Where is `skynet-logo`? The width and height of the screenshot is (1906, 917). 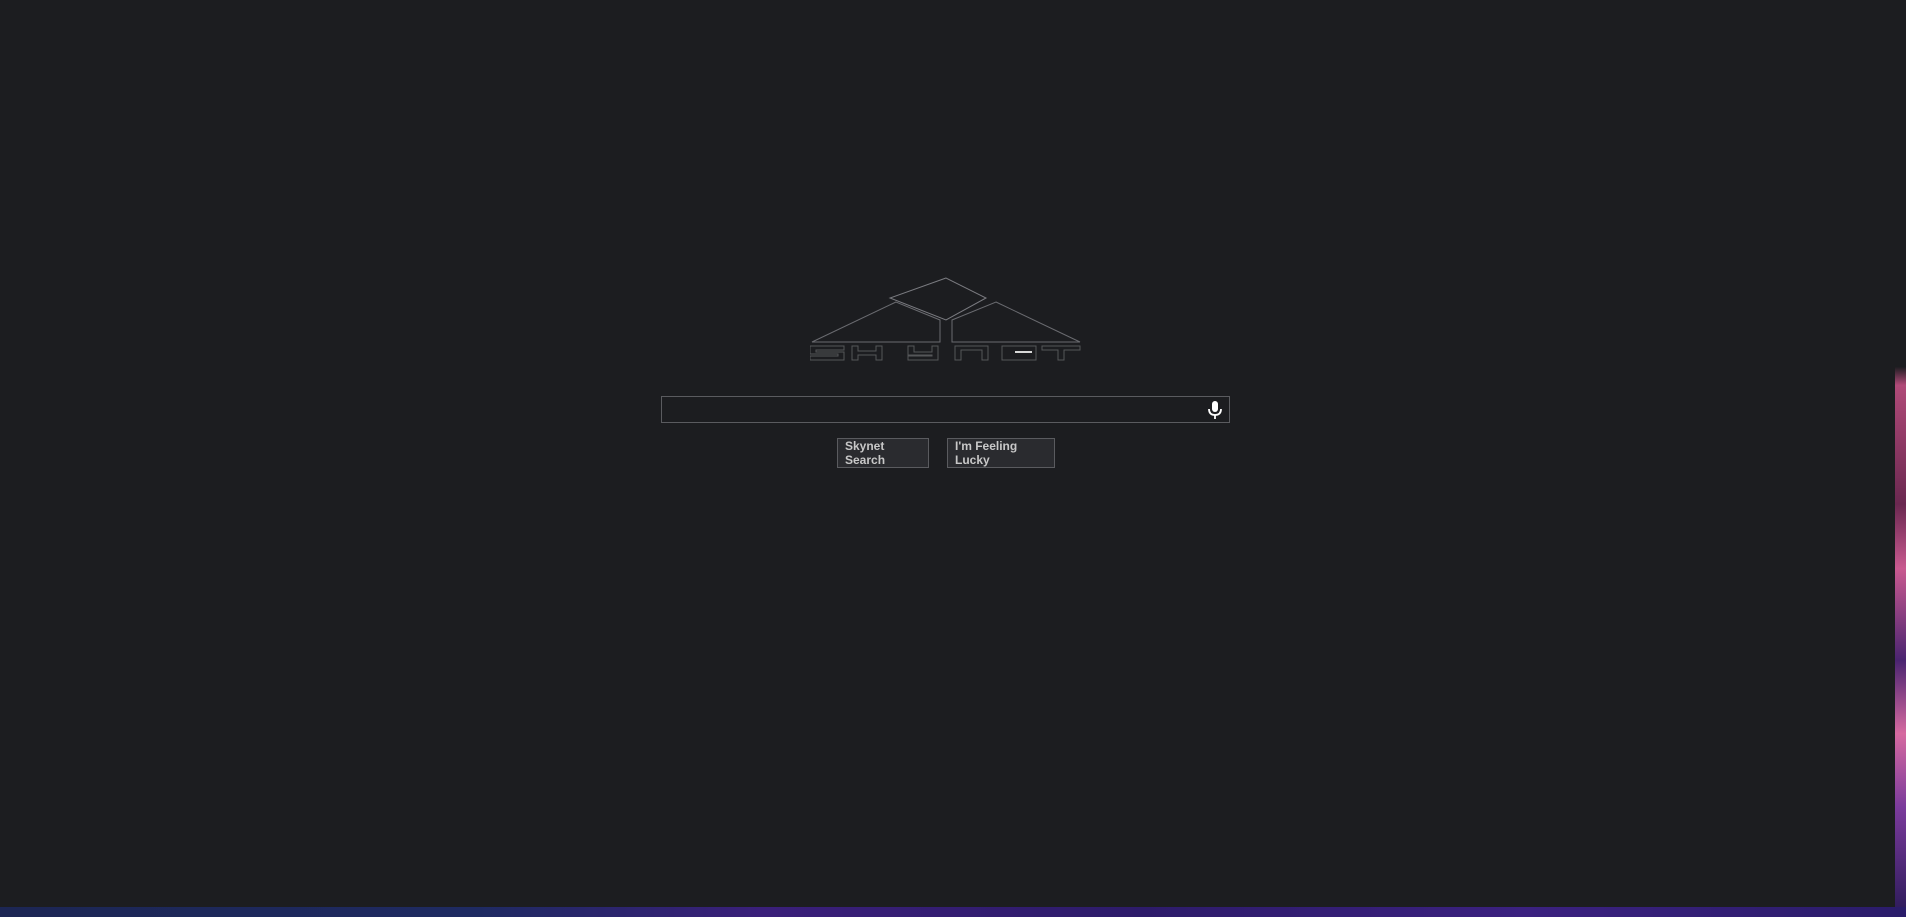
skynet-logo is located at coordinates (946, 320).